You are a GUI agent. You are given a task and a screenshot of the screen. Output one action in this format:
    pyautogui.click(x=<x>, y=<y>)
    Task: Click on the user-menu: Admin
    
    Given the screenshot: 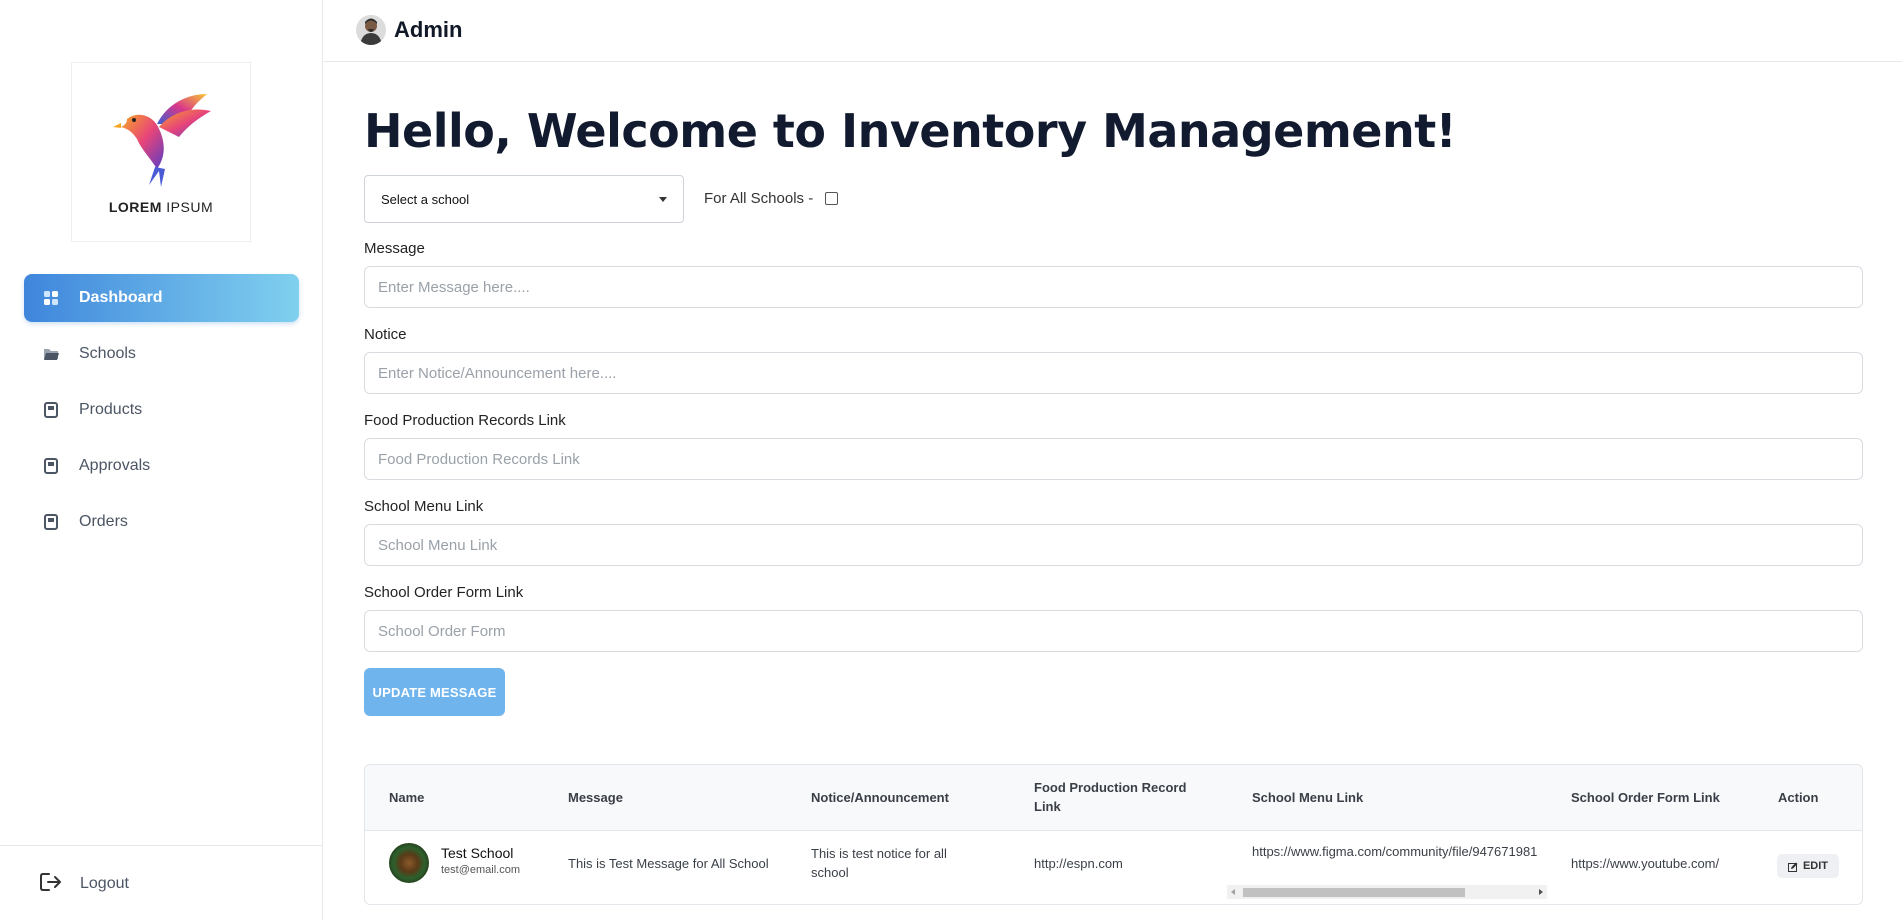 What is the action you would take?
    pyautogui.click(x=409, y=30)
    